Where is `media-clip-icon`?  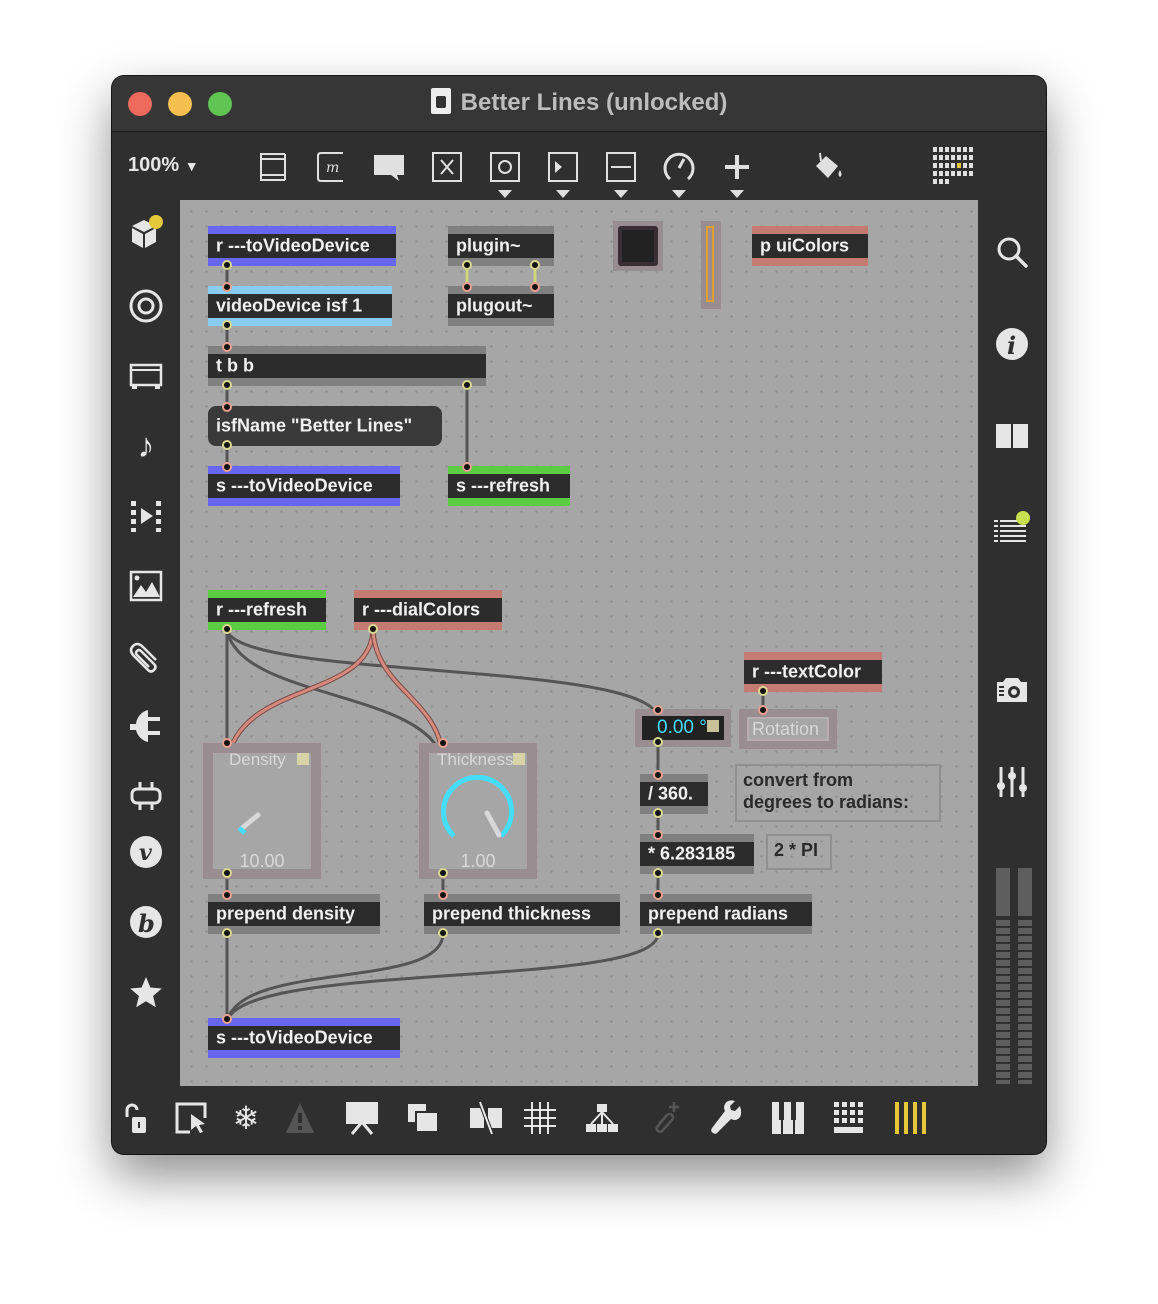
media-clip-icon is located at coordinates (146, 516).